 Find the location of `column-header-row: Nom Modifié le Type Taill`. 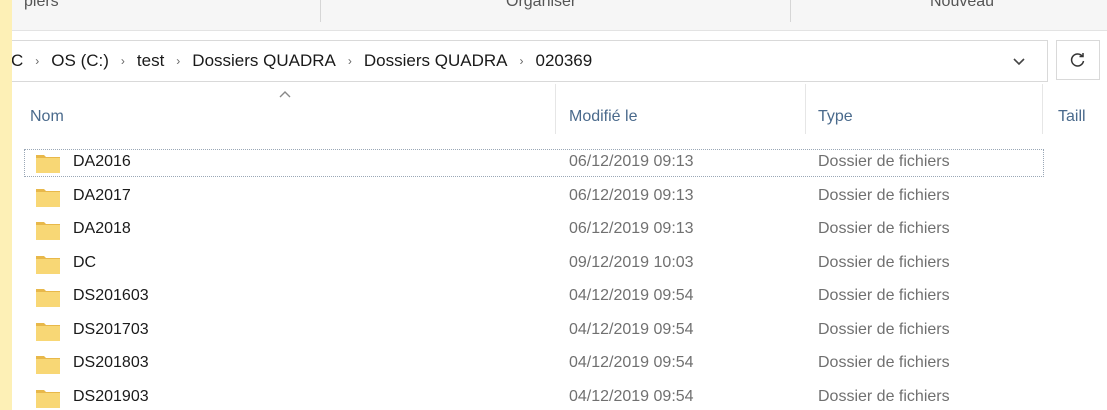

column-header-row: Nom Modifié le Type Taill is located at coordinates (559, 109).